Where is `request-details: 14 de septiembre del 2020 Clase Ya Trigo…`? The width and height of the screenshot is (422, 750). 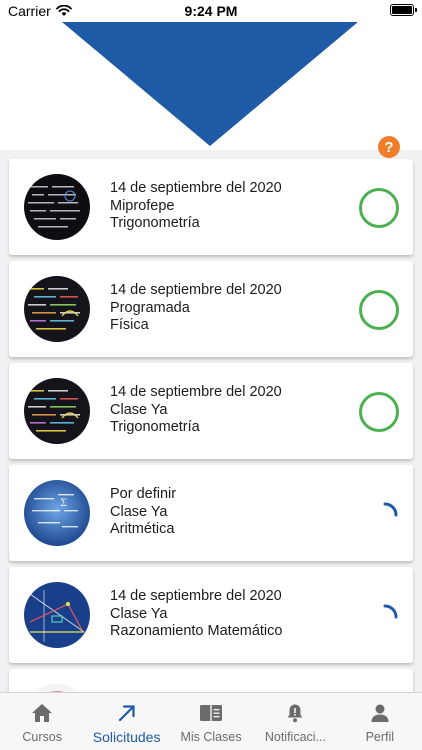
request-details: 14 de septiembre del 2020 Clase Ya Trigo… is located at coordinates (196, 410).